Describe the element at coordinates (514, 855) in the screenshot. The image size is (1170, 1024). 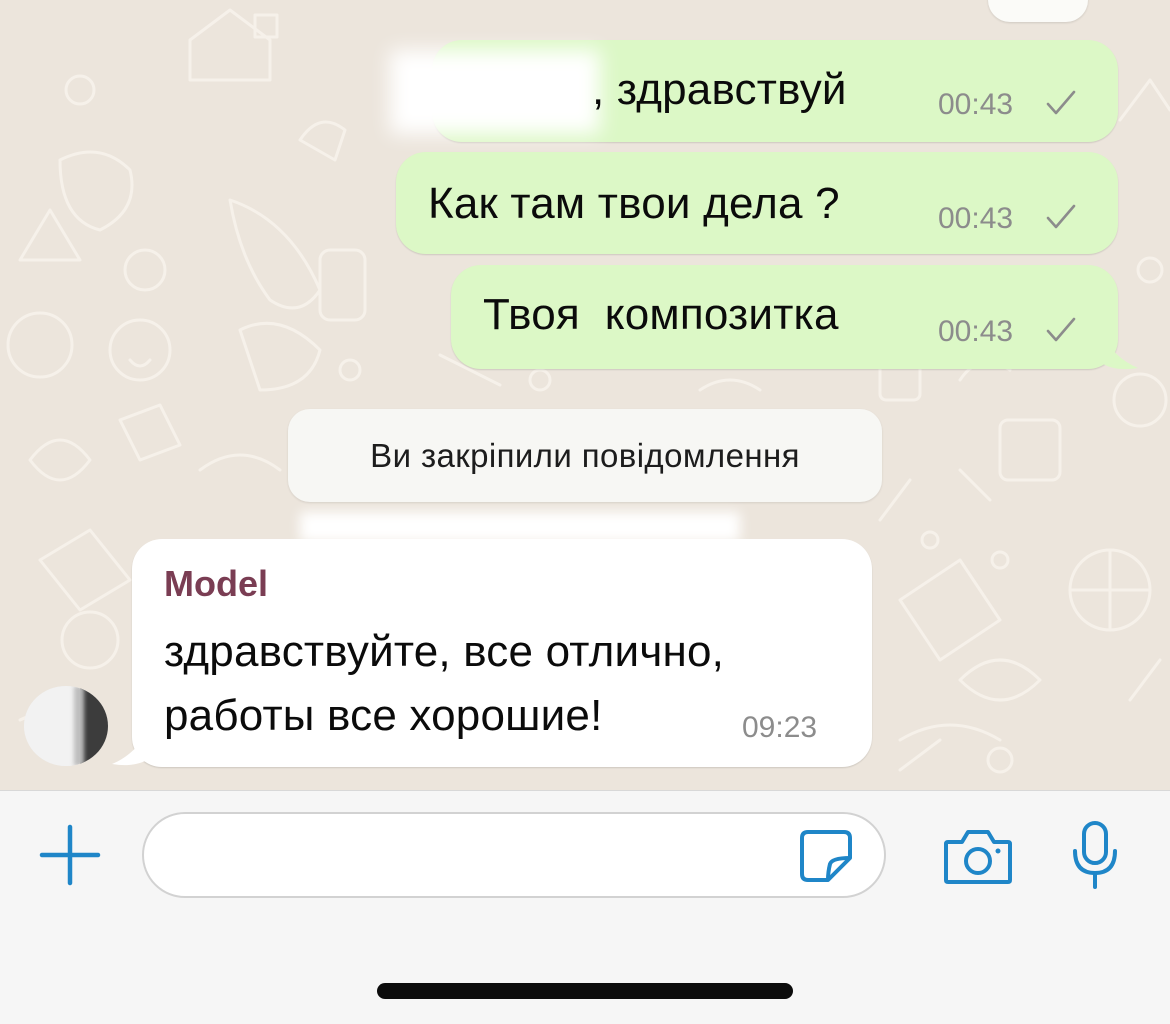
I see `message-input` at that location.